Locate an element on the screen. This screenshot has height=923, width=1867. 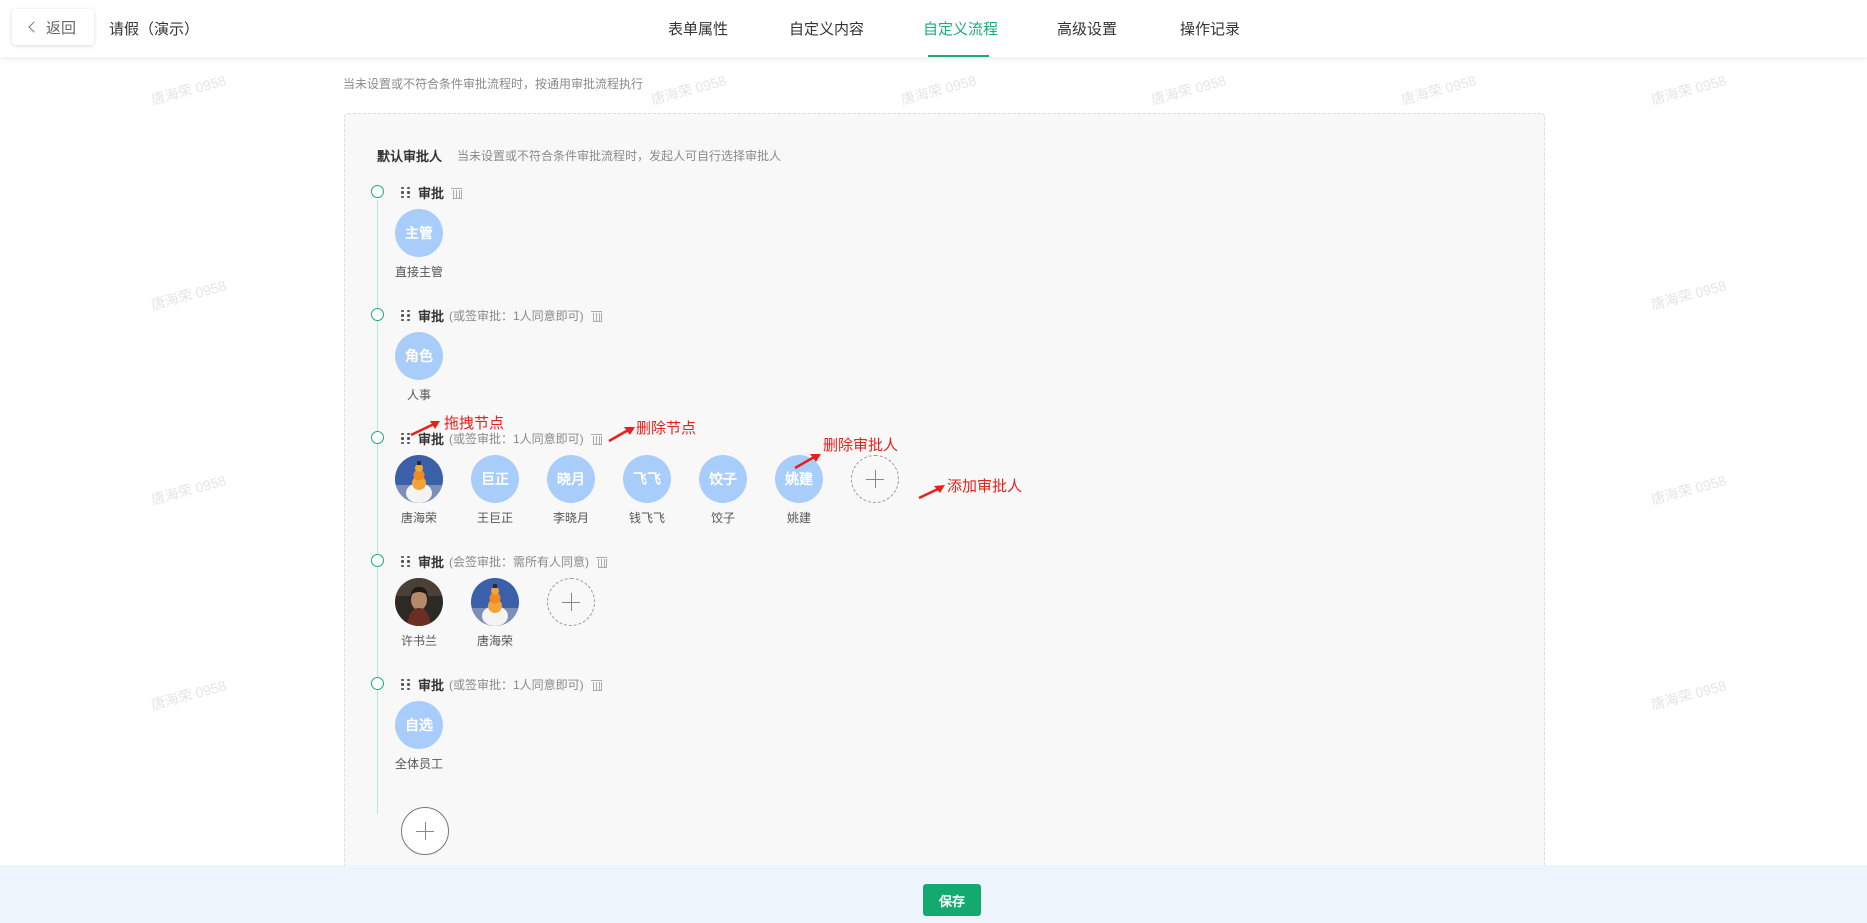
approver-item: 飞飞 钱飞飞 is located at coordinates (647, 490).